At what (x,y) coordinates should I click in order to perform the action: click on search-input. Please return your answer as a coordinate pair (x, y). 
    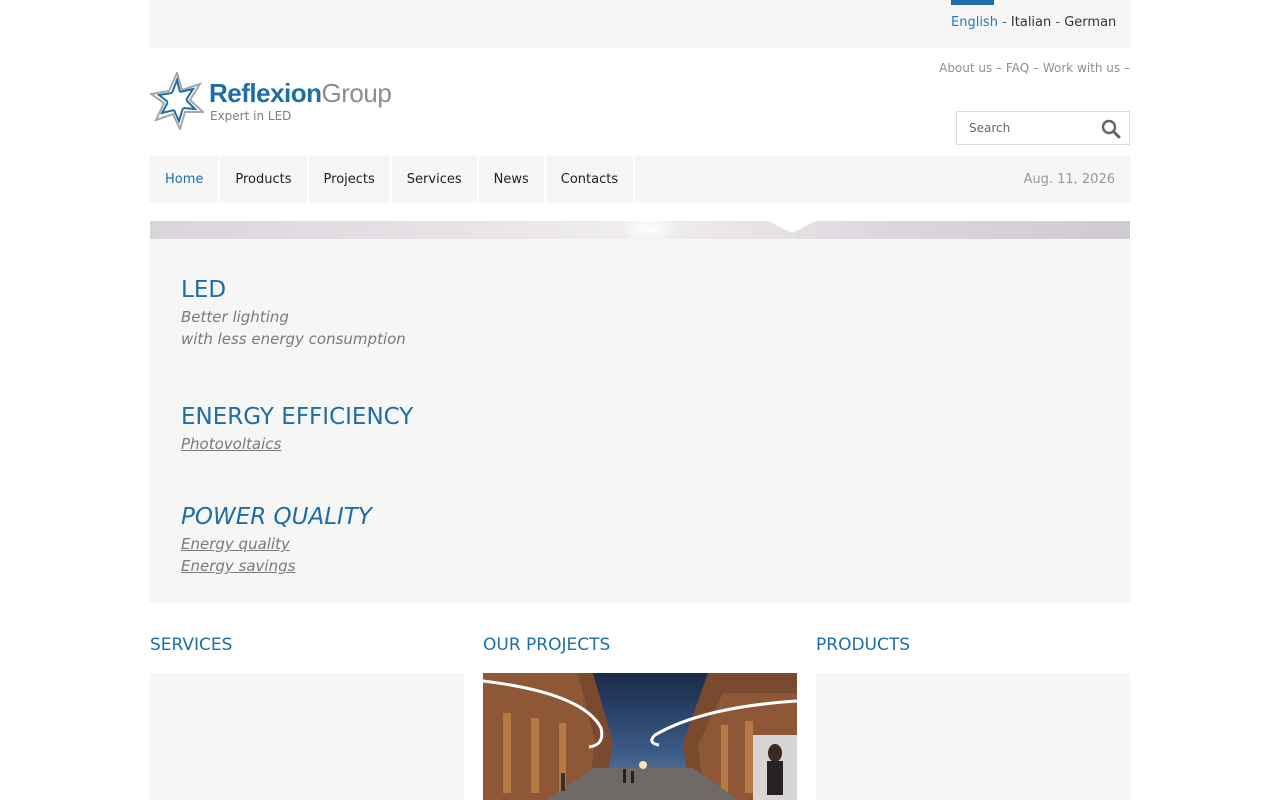
    Looking at the image, I should click on (1026, 128).